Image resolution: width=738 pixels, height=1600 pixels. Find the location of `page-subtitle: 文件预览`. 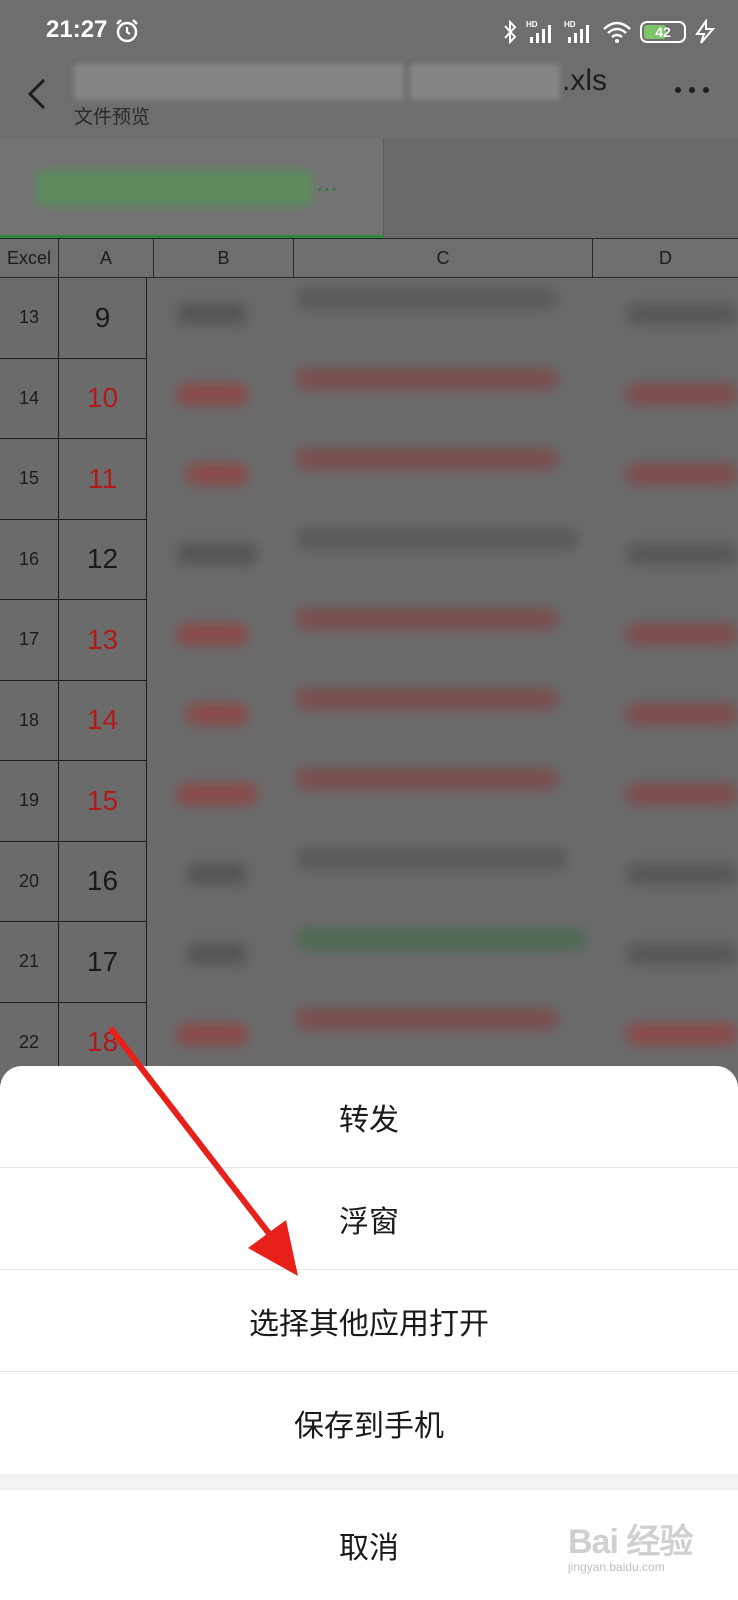

page-subtitle: 文件预览 is located at coordinates (112, 117).